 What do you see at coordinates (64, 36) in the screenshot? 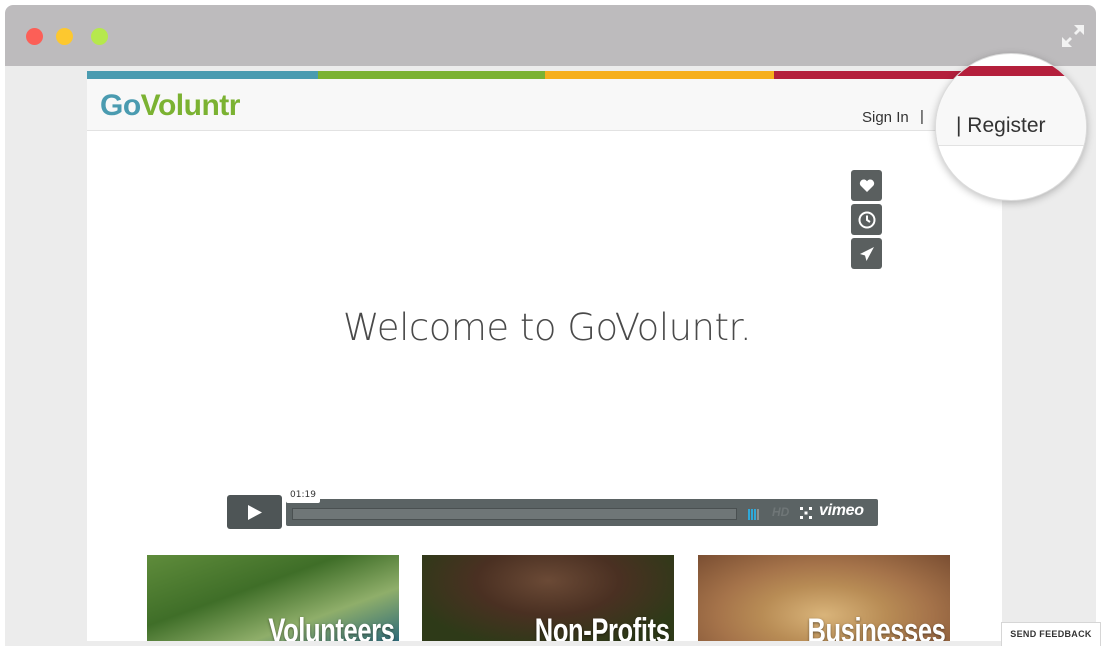
I see `minimize-window-button` at bounding box center [64, 36].